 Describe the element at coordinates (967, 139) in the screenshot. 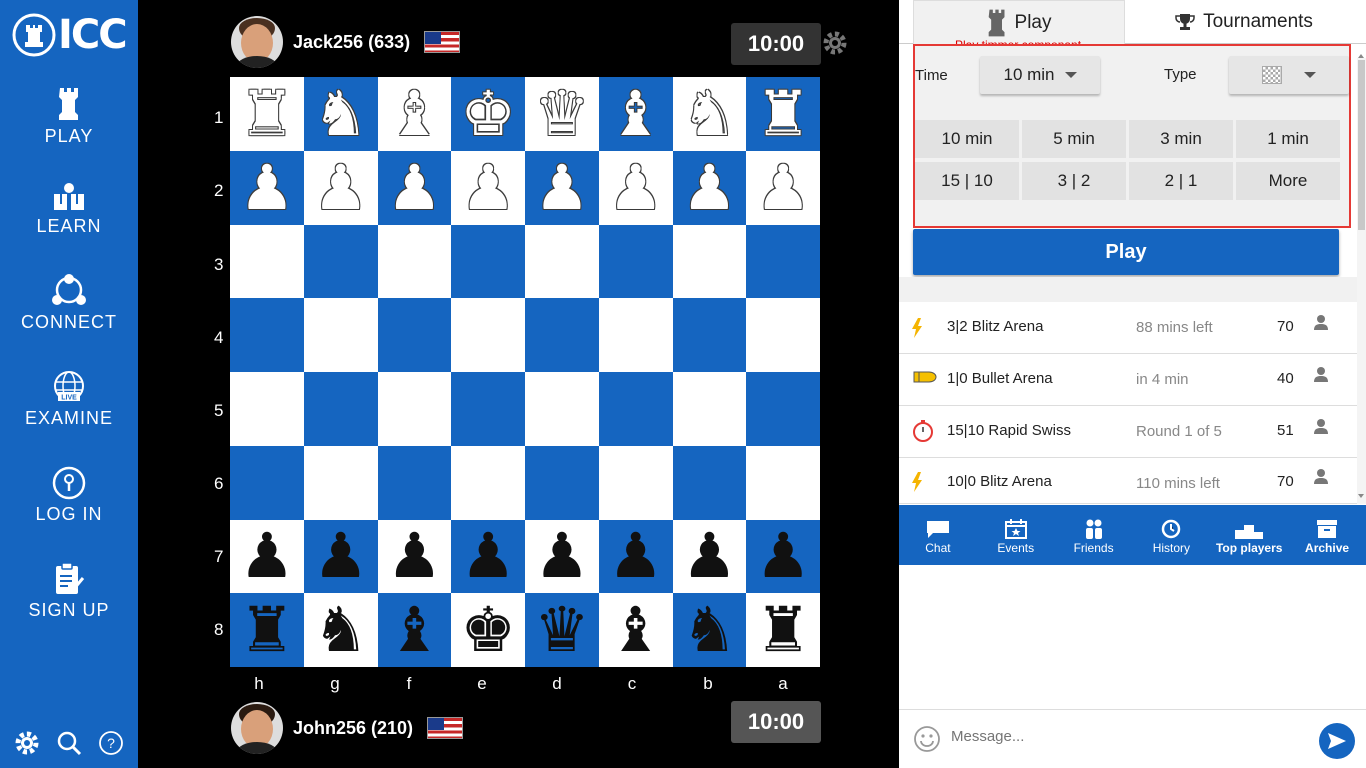

I see `time-button: 10 min` at that location.